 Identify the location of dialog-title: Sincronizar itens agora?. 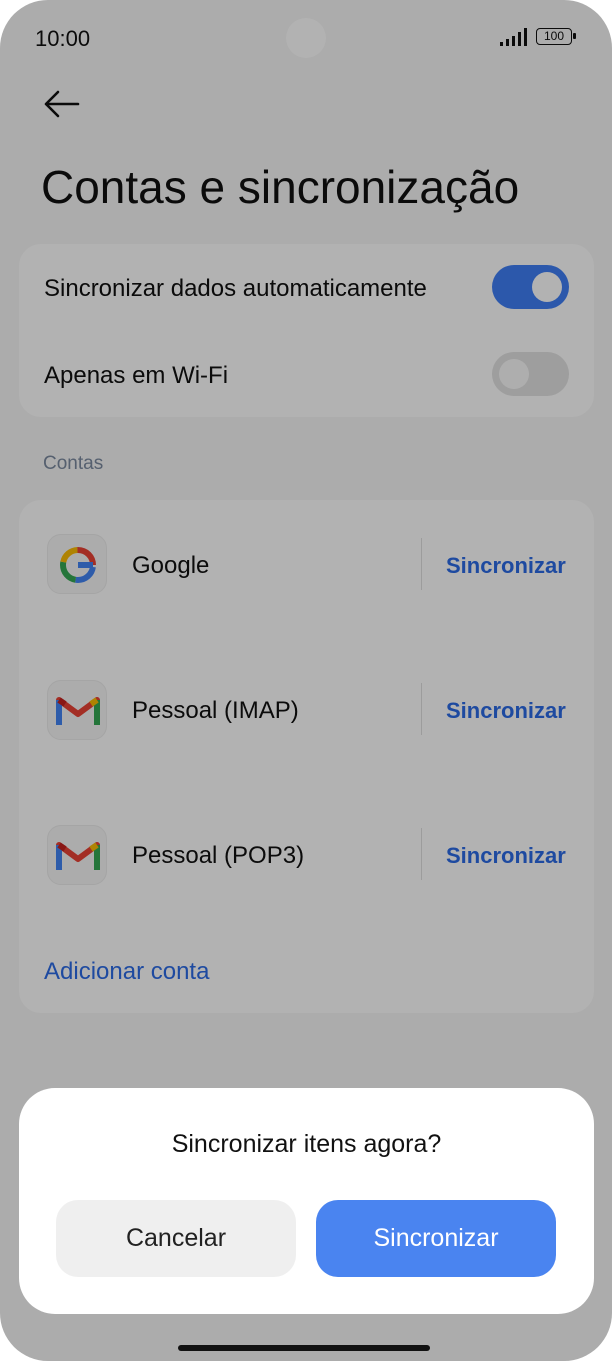
(306, 1144).